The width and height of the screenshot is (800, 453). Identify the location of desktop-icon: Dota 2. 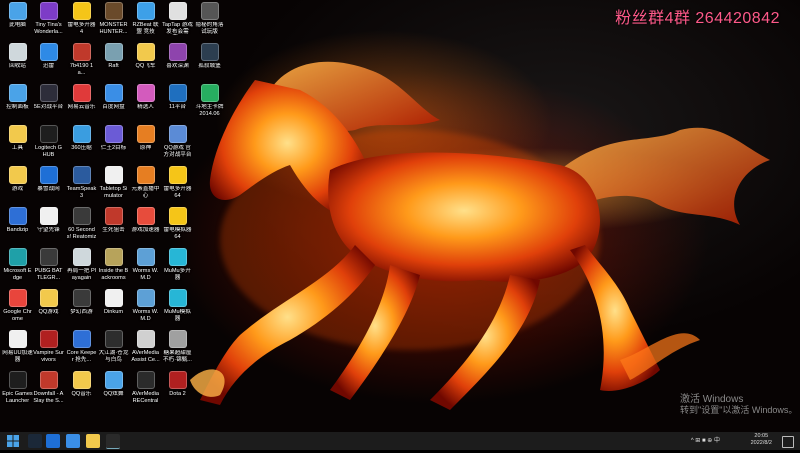
(177, 384).